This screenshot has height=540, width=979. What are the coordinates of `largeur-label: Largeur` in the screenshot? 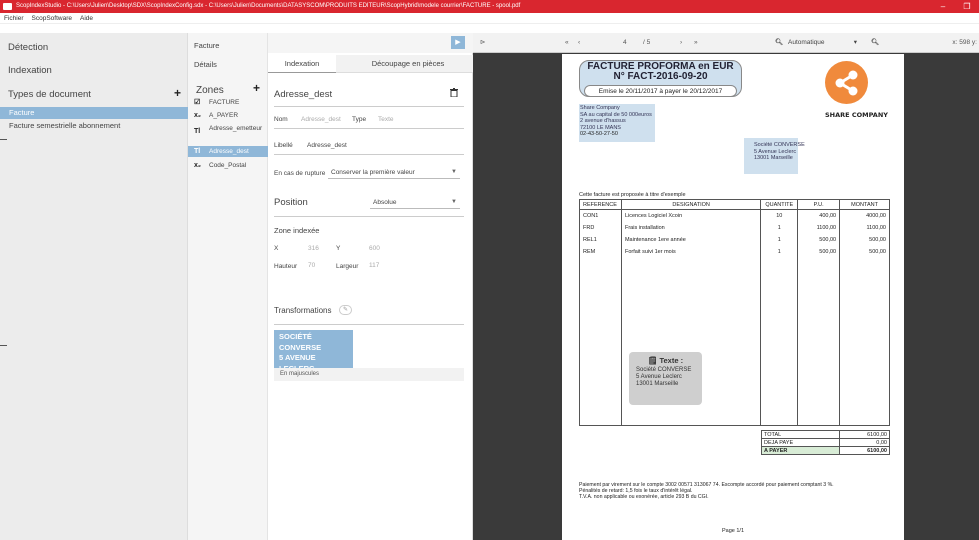 It's located at (347, 266).